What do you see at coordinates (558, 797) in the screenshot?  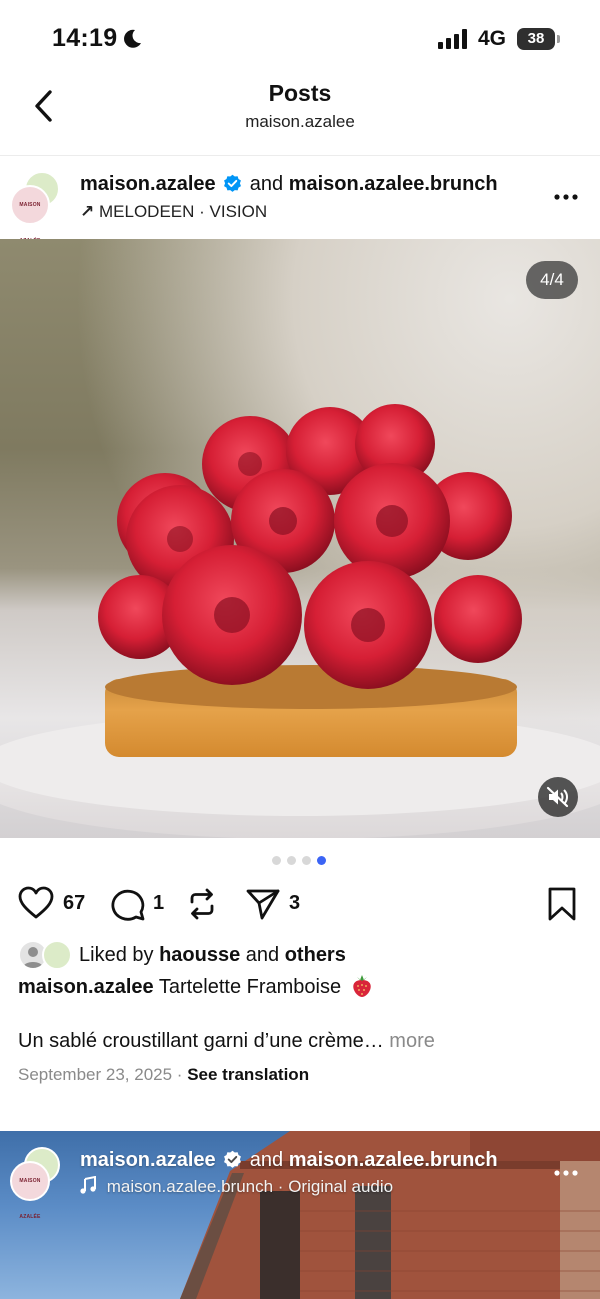 I see `mute-toggle-button` at bounding box center [558, 797].